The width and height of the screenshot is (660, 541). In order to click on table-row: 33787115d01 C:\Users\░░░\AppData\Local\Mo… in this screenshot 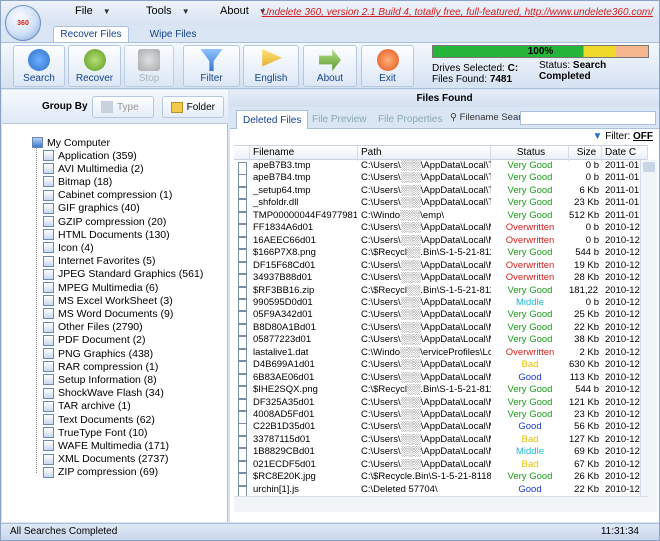, I will do `click(437, 441)`.